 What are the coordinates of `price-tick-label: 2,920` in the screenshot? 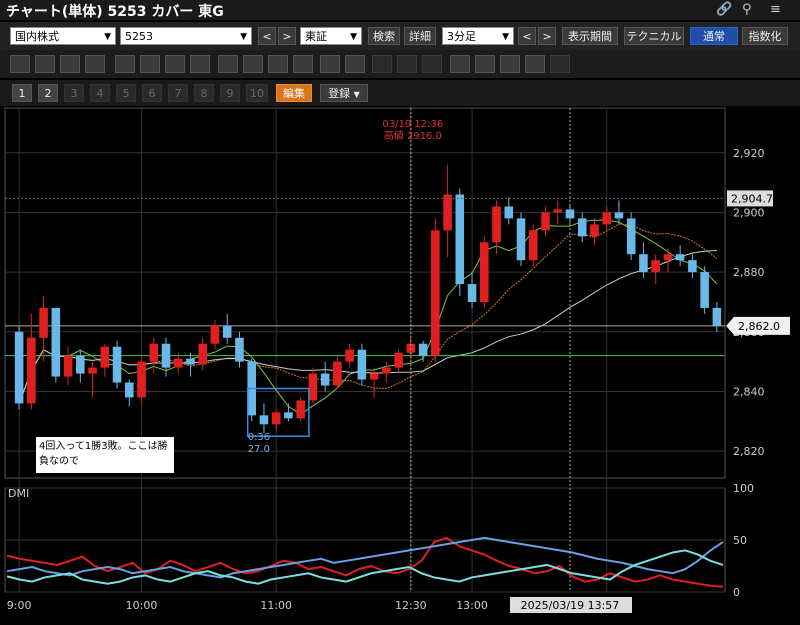 It's located at (749, 153).